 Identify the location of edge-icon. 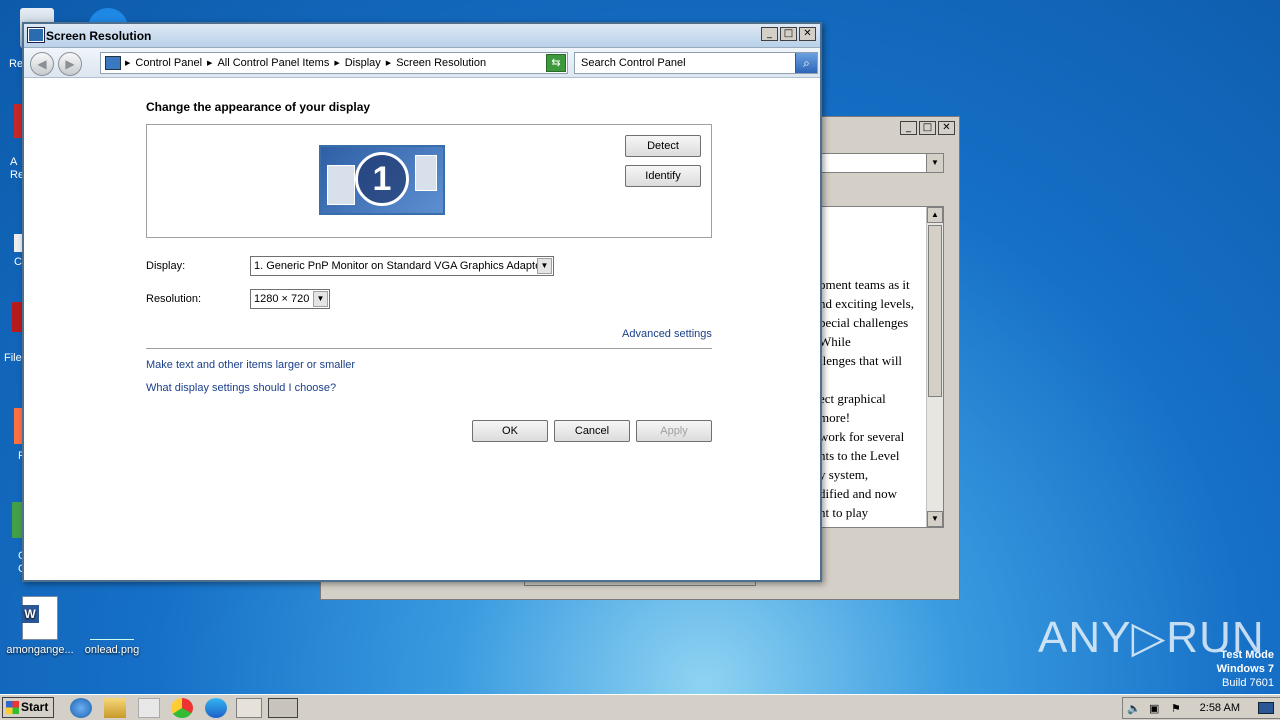
(216, 708).